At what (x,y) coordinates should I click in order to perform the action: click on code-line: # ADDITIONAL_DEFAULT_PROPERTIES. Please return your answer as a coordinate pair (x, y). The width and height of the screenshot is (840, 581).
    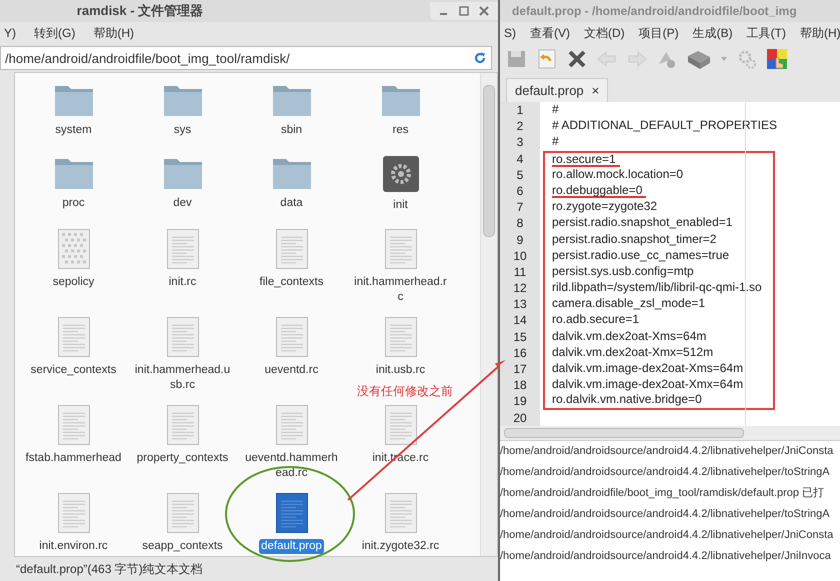
    Looking at the image, I should click on (665, 126).